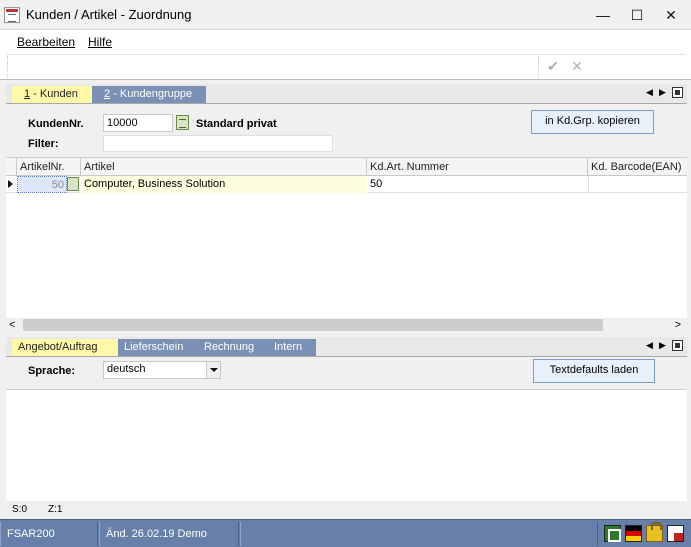 This screenshot has height=547, width=691. What do you see at coordinates (158, 347) in the screenshot?
I see `tab-lieferschein: Lieferschein` at bounding box center [158, 347].